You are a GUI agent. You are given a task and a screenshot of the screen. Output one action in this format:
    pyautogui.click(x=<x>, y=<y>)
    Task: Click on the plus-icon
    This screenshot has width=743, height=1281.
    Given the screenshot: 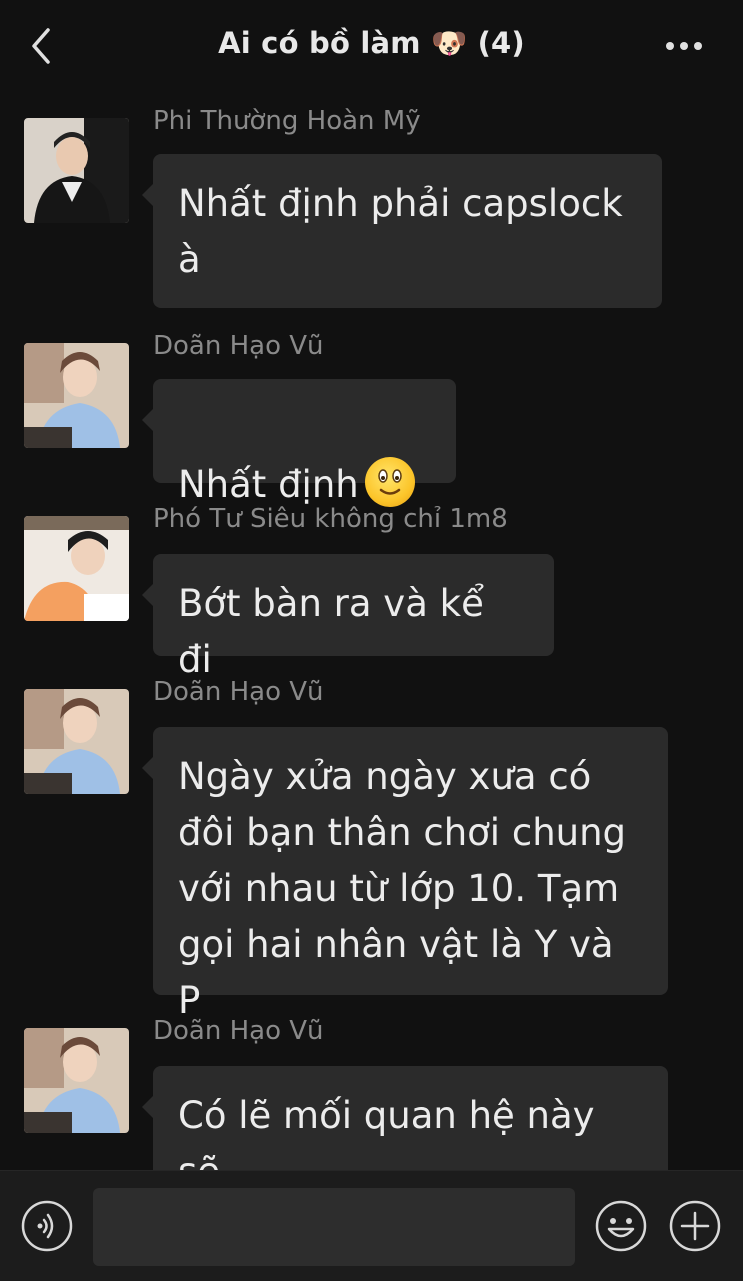 What is the action you would take?
    pyautogui.click(x=695, y=1226)
    